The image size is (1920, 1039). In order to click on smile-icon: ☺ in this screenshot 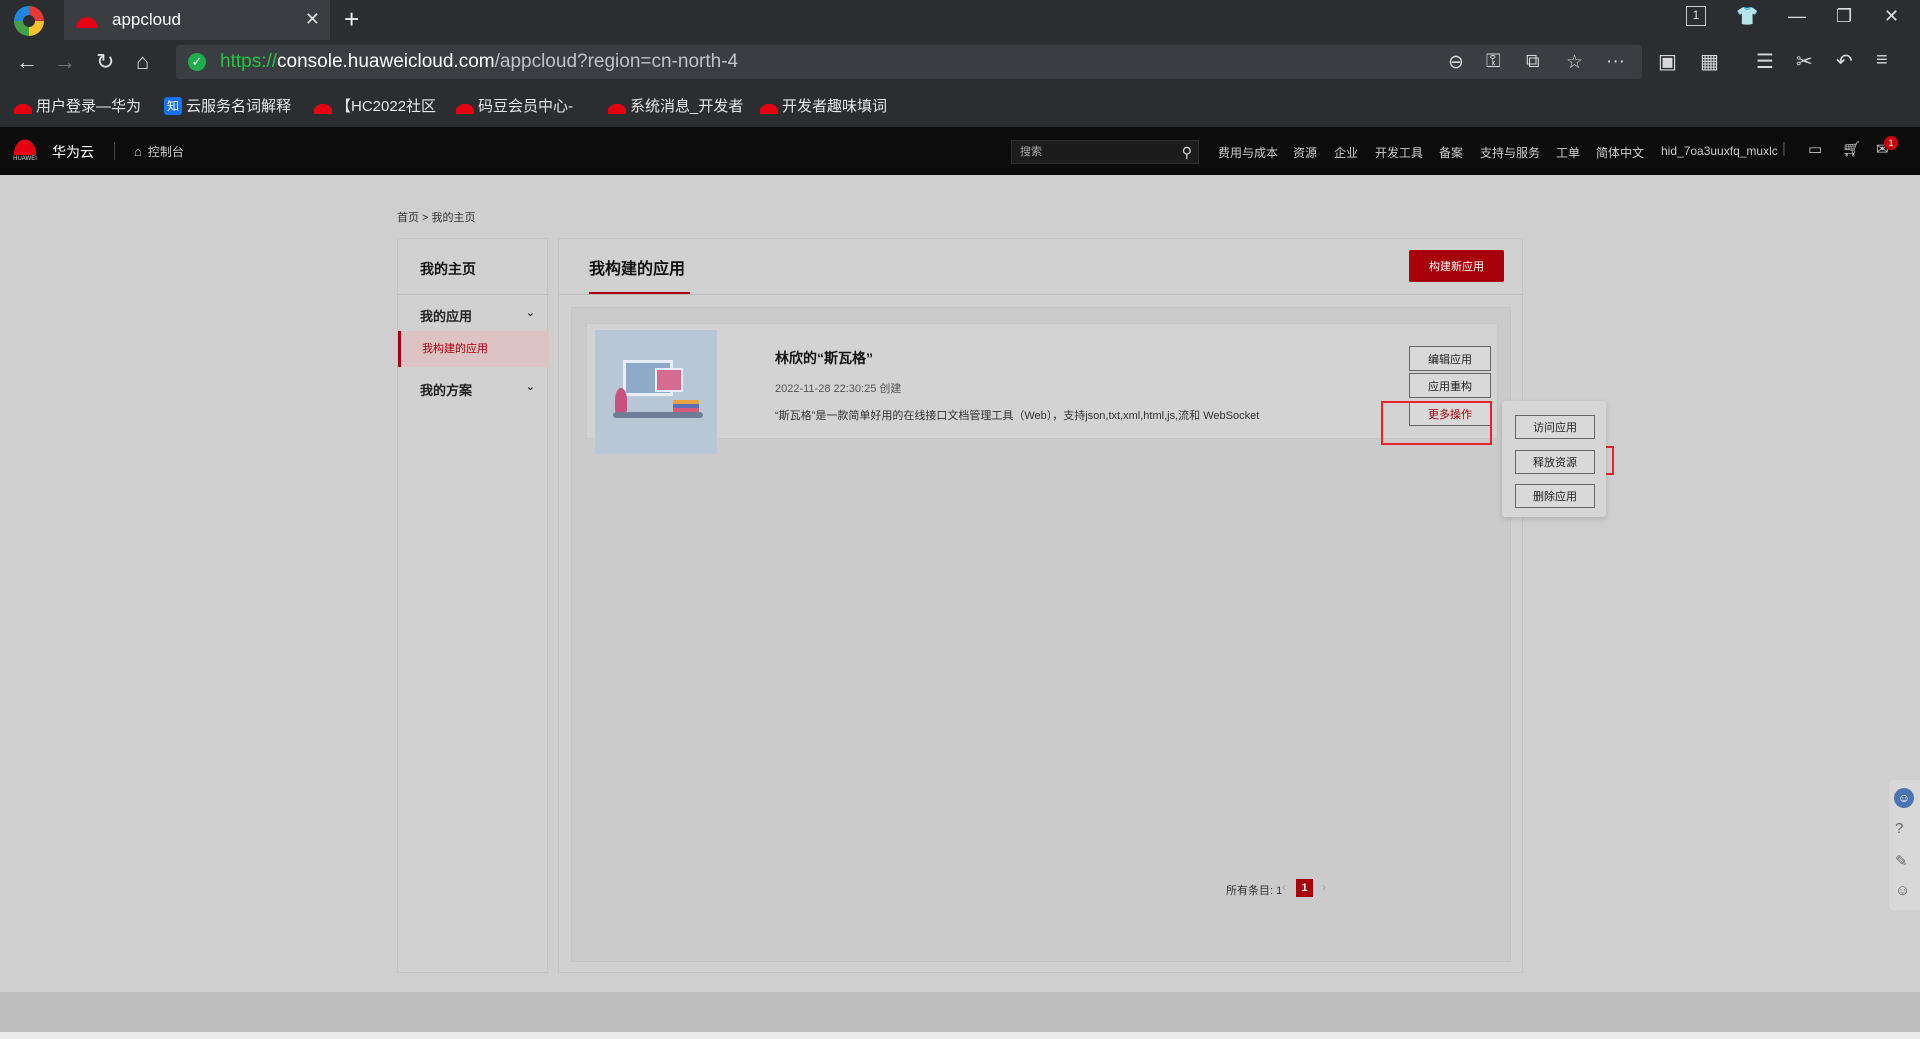, I will do `click(1902, 890)`.